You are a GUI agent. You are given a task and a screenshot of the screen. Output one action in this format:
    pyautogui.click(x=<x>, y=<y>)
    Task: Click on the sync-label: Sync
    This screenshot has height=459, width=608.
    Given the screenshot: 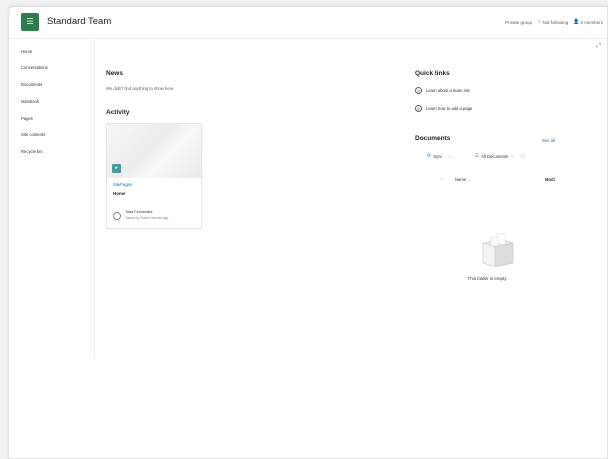 What is the action you would take?
    pyautogui.click(x=438, y=156)
    